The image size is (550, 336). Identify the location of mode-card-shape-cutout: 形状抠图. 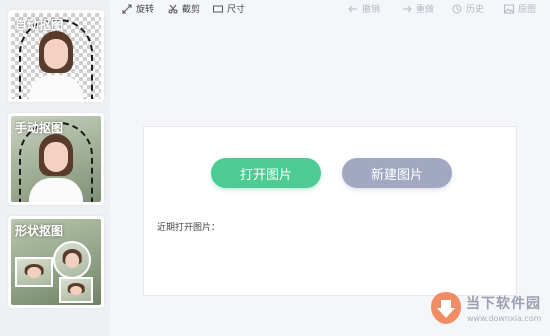
(56, 262).